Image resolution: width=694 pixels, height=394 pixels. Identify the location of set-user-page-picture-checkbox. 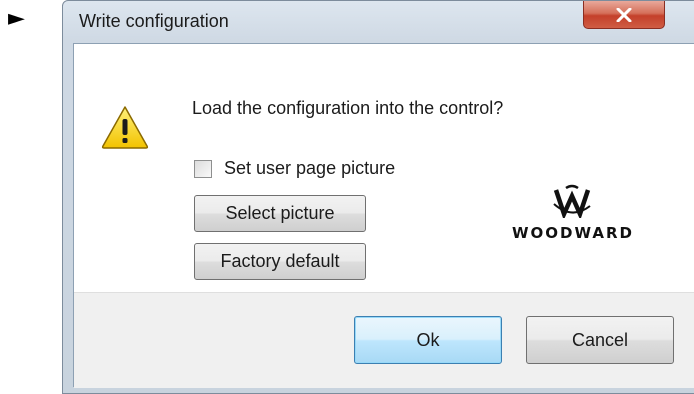
(203, 168).